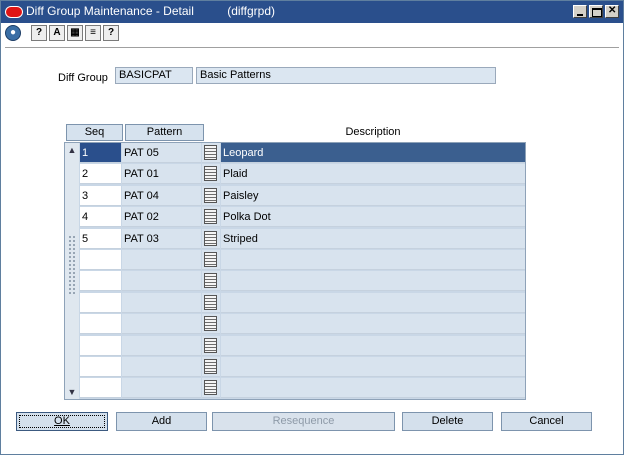 The height and width of the screenshot is (455, 624). Describe the element at coordinates (72, 150) in the screenshot. I see `scroll-up-icon: ▲` at that location.